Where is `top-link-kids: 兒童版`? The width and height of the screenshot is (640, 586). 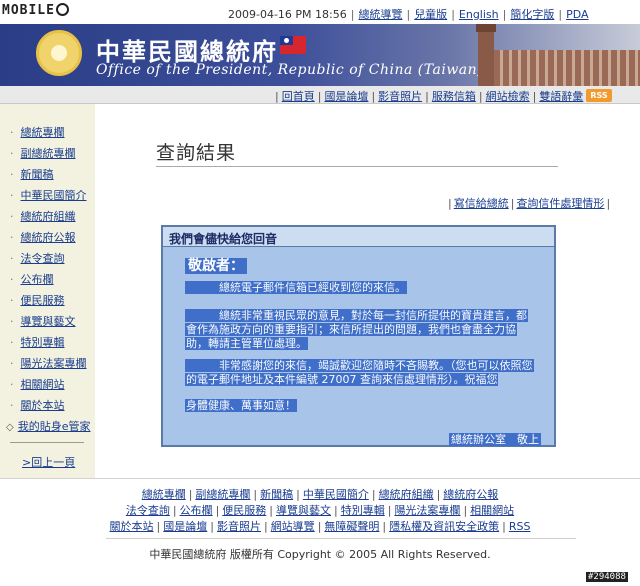
top-link-kids: 兒童版 is located at coordinates (430, 14).